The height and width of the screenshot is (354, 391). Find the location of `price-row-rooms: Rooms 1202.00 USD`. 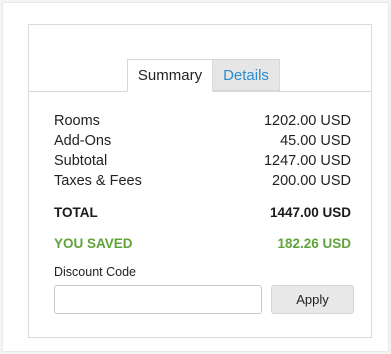

price-row-rooms: Rooms 1202.00 USD is located at coordinates (202, 121).